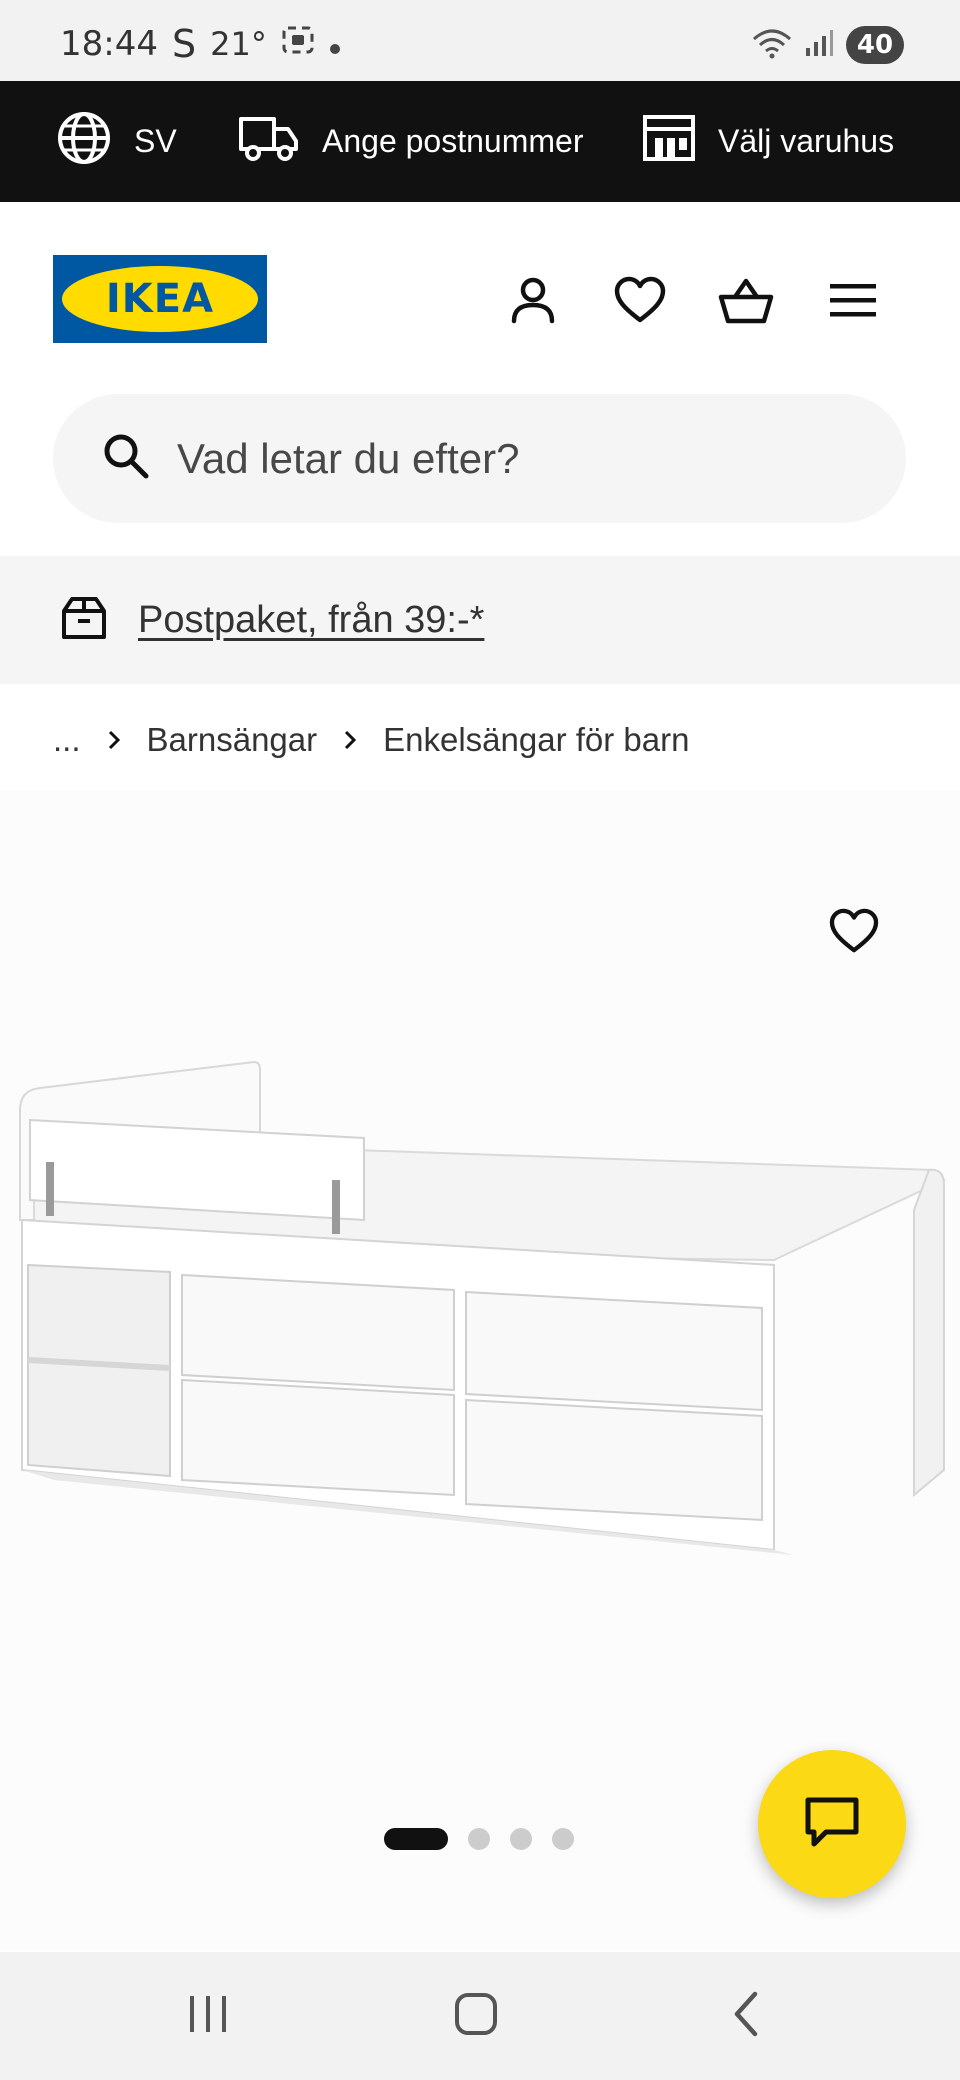 The width and height of the screenshot is (960, 2080). I want to click on back-button, so click(746, 2016).